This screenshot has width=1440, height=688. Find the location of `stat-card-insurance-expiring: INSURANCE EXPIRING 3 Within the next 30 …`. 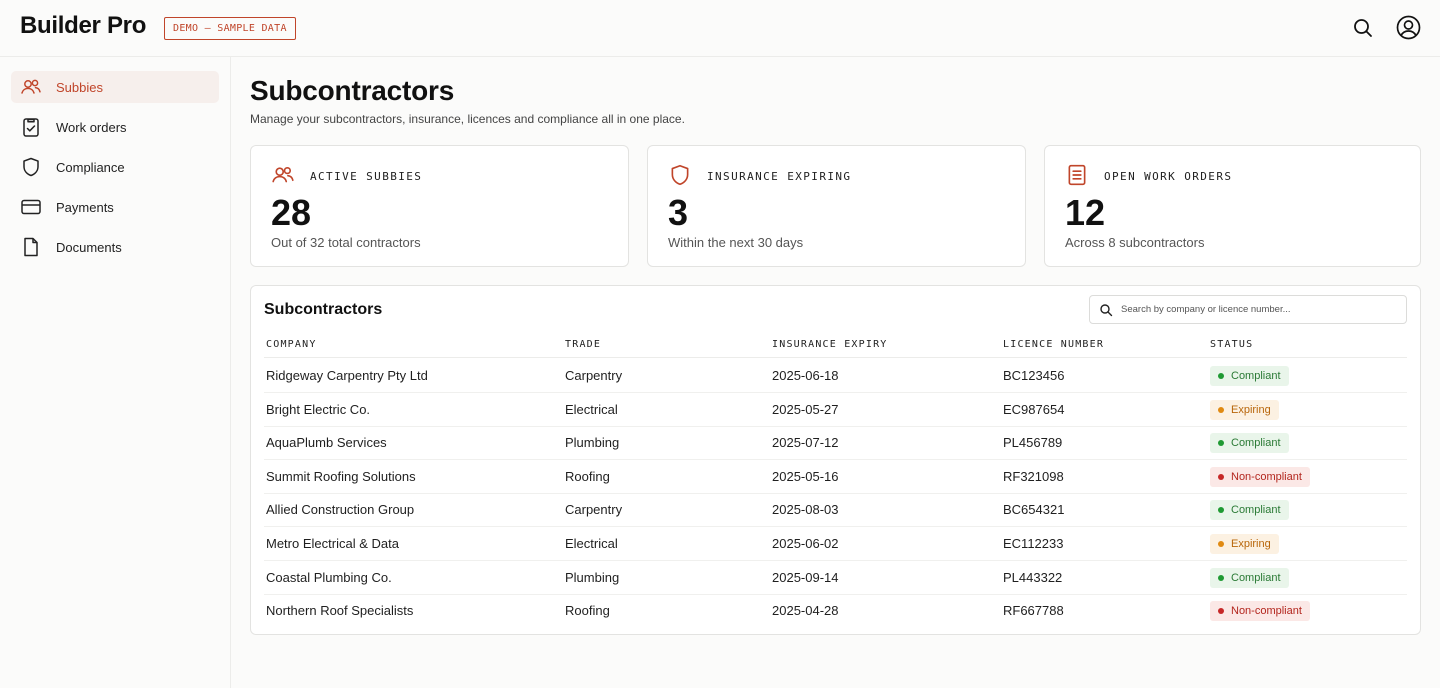

stat-card-insurance-expiring: INSURANCE EXPIRING 3 Within the next 30 … is located at coordinates (836, 206).